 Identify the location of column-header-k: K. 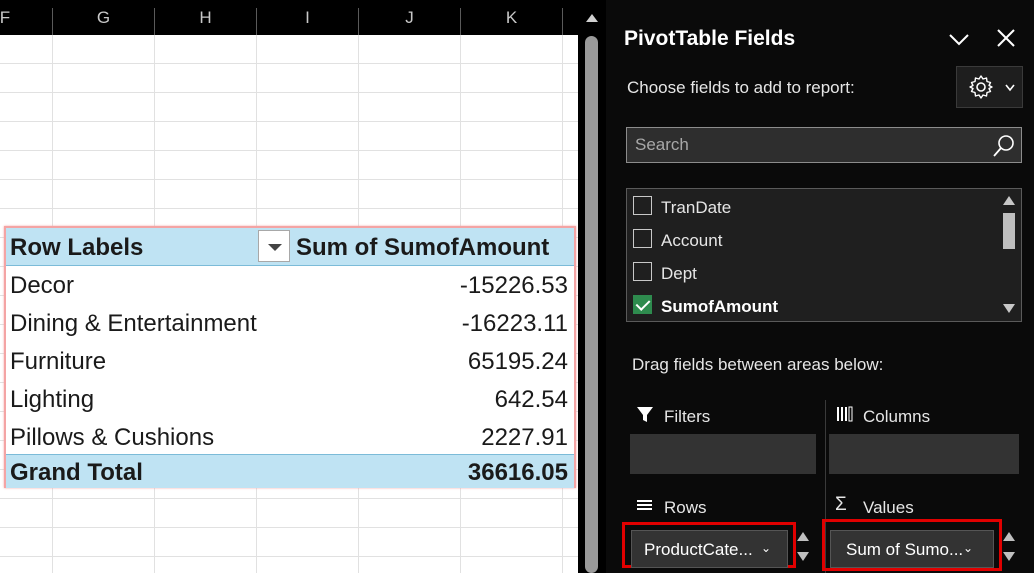
(511, 17).